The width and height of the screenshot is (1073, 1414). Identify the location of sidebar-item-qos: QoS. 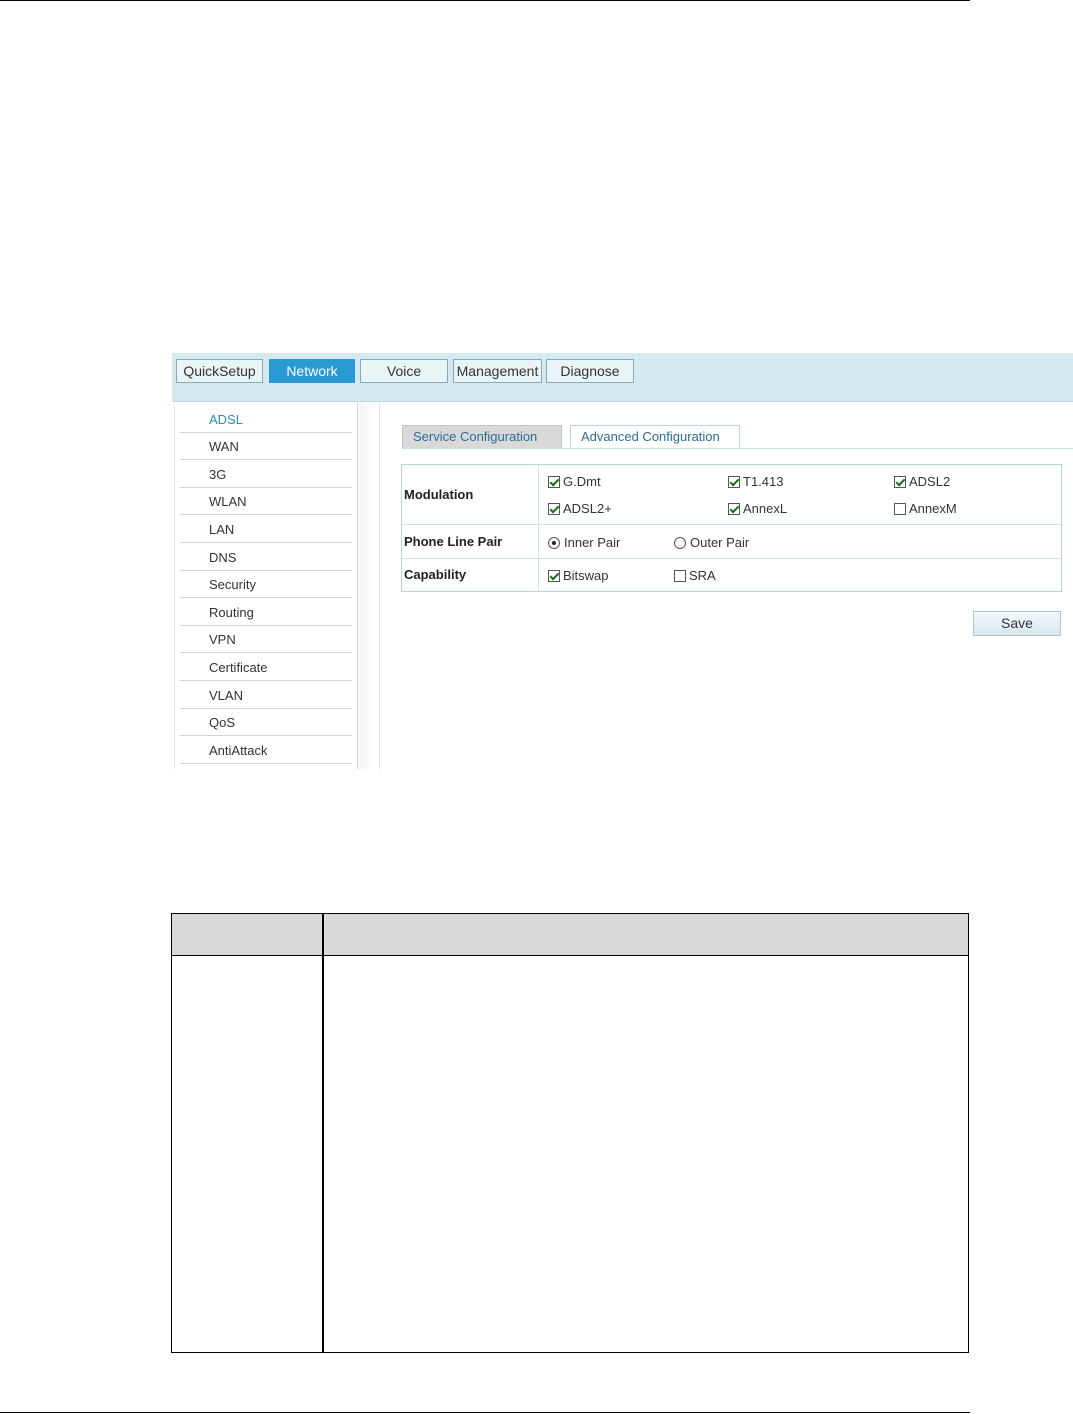
(266, 722).